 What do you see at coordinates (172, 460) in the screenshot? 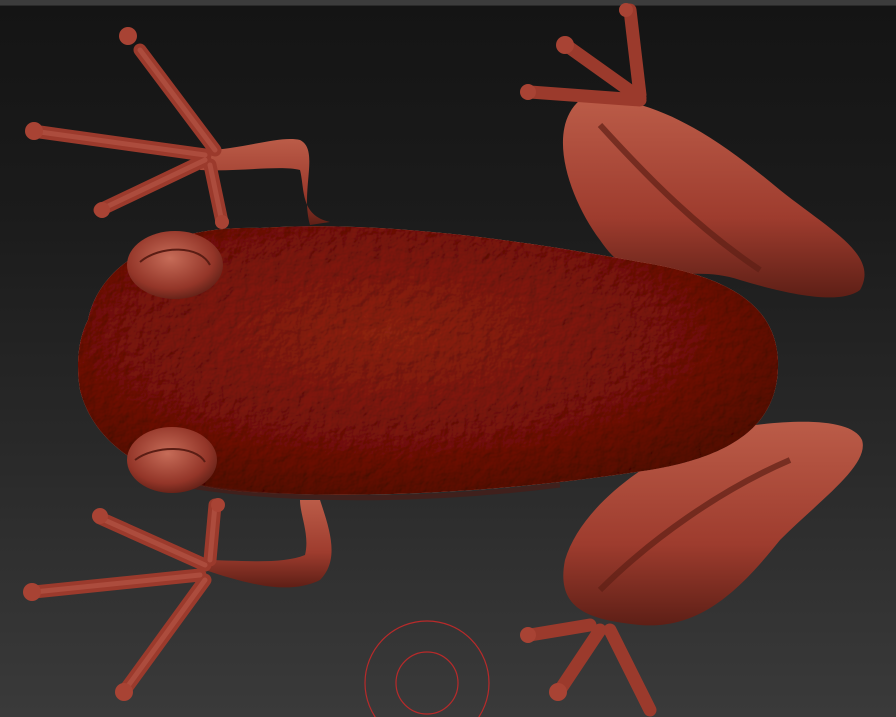
I see `right-eye` at bounding box center [172, 460].